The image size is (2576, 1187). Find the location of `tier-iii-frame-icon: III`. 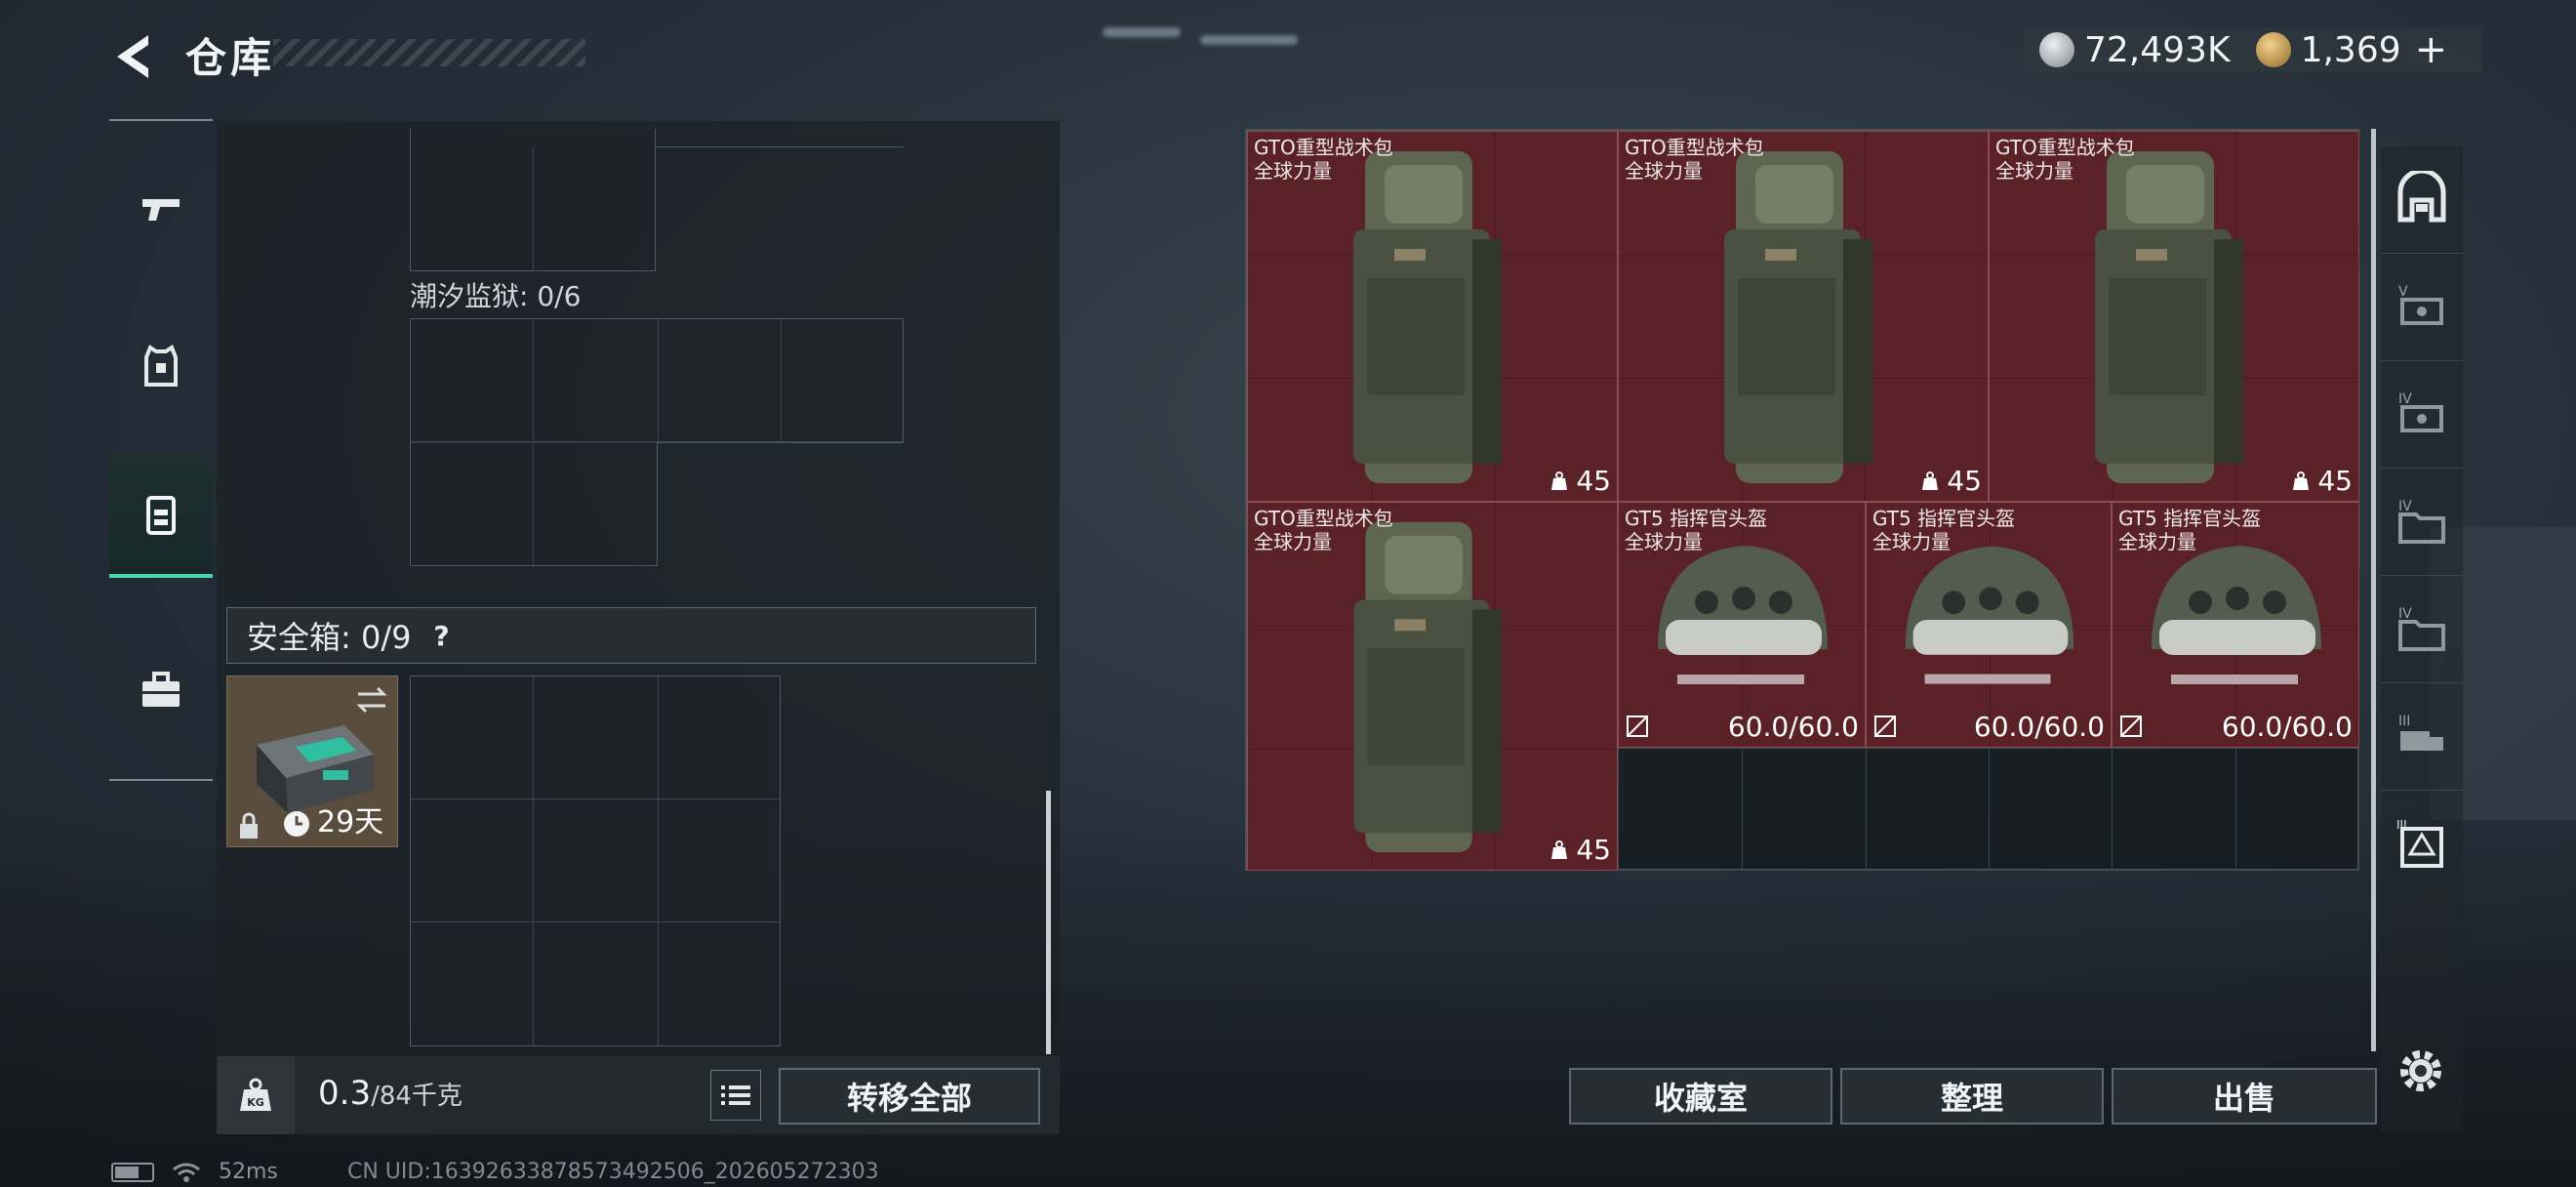

tier-iii-frame-icon: III is located at coordinates (2419, 843).